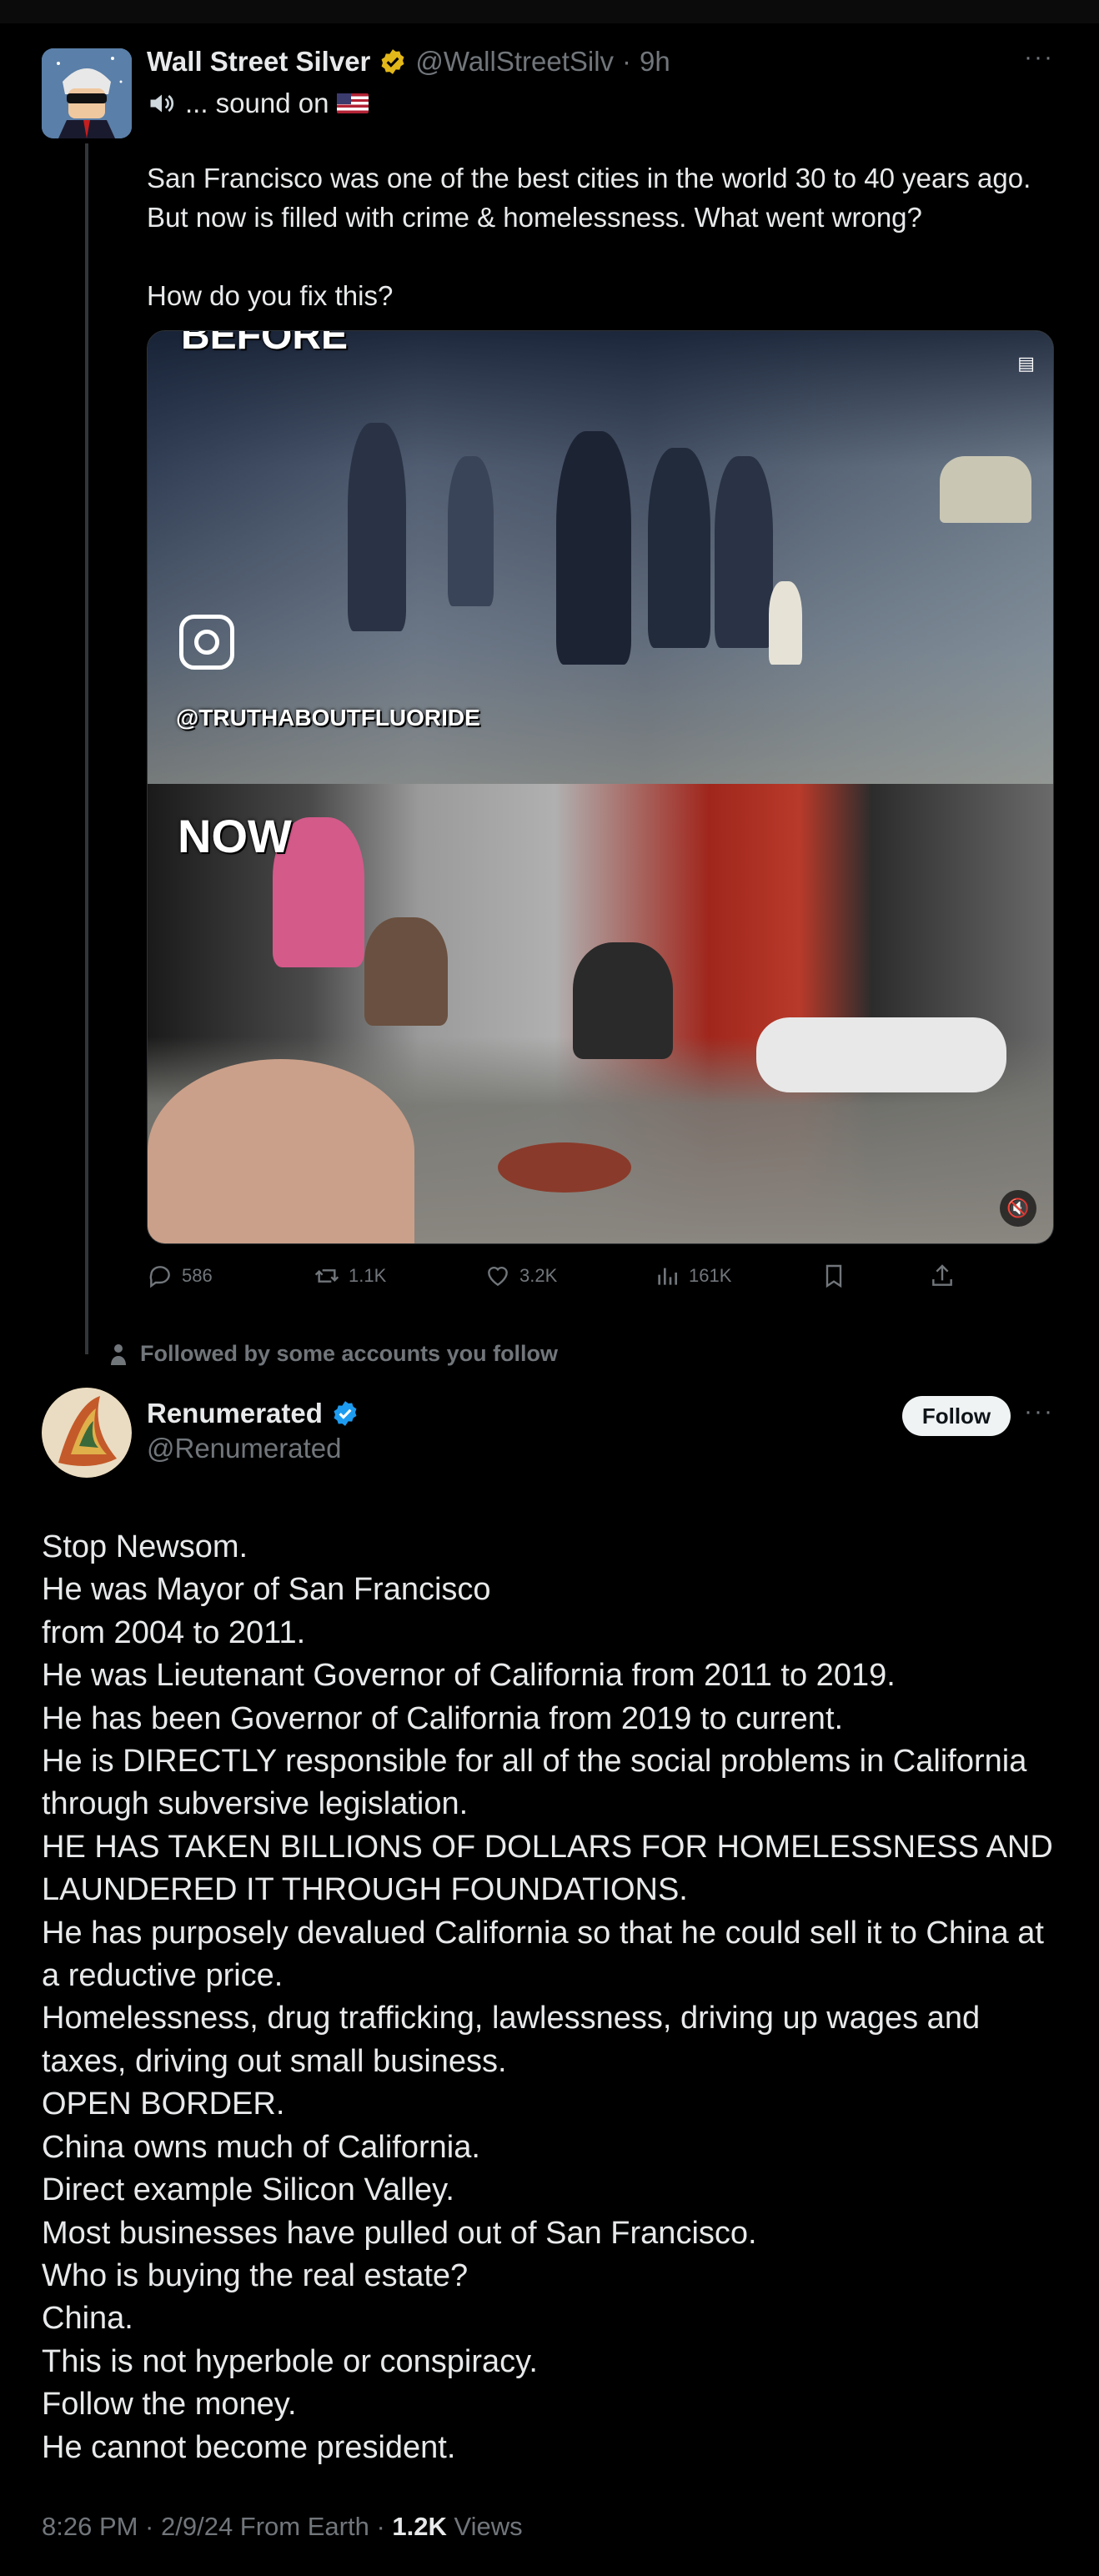  I want to click on person-icon, so click(119, 1354).